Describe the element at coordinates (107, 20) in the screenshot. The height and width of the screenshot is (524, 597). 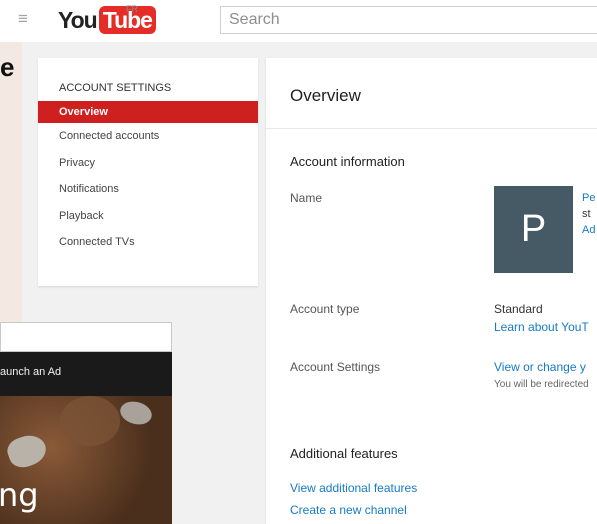
I see `youtube-logo: You Tube` at that location.